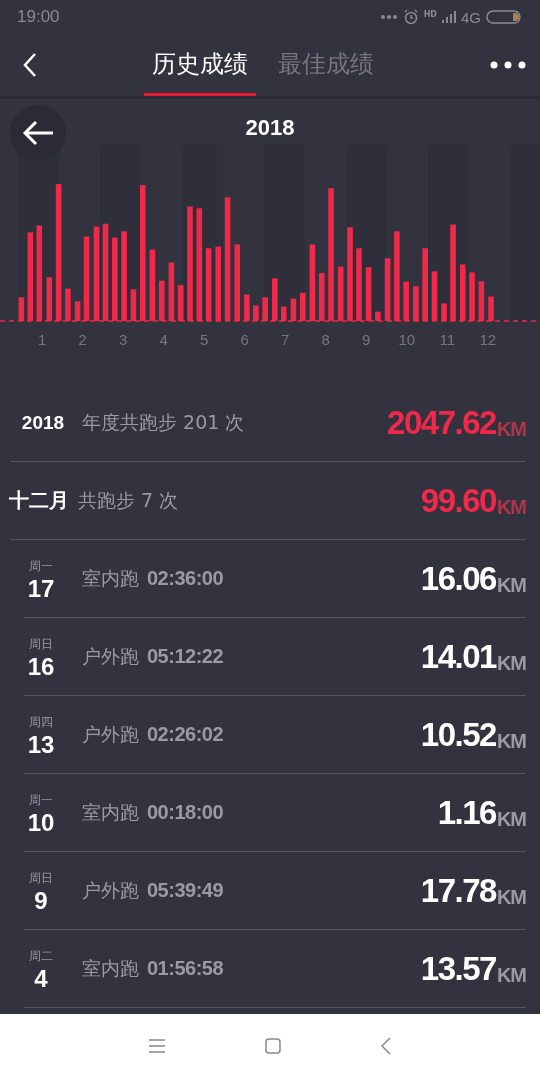 Image resolution: width=540 pixels, height=1080 pixels. I want to click on network-label: 4G, so click(471, 17).